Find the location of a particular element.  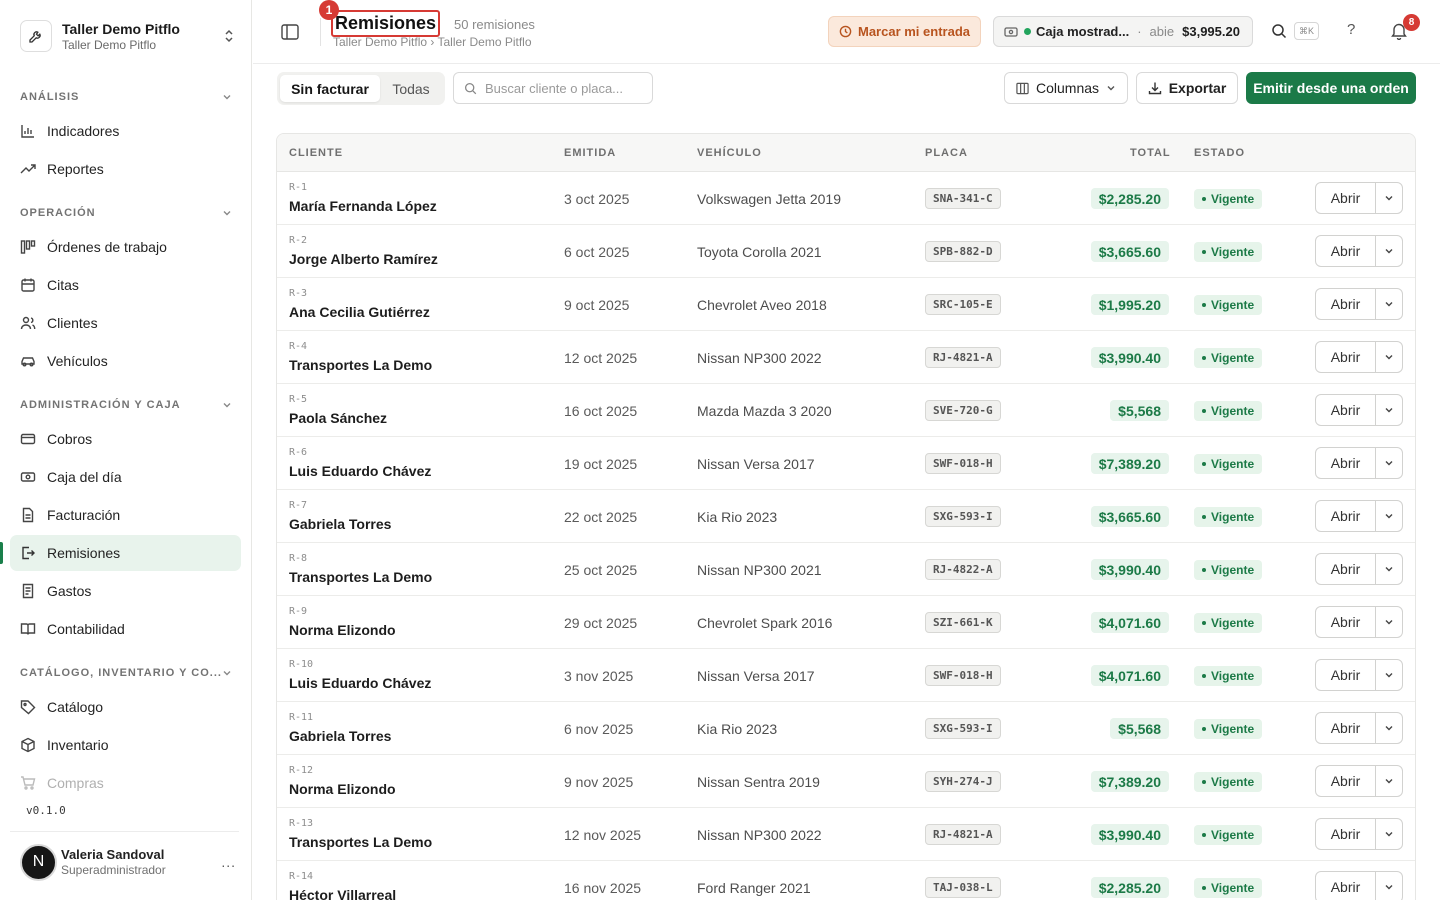

issue-date: 12 nov 2025 is located at coordinates (603, 835).